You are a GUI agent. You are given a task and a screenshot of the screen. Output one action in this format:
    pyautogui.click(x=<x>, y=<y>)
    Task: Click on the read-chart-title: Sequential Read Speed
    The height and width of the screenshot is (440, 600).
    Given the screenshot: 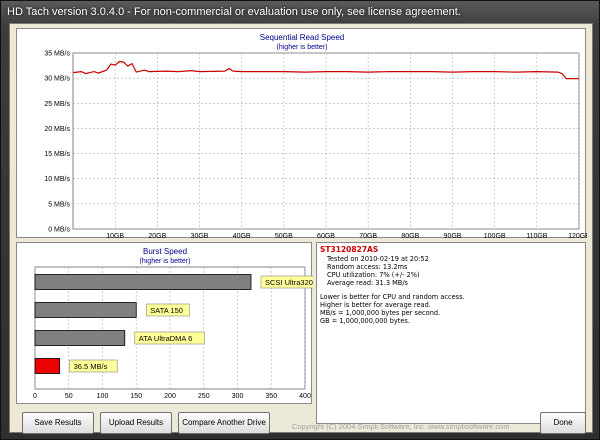 What is the action you would take?
    pyautogui.click(x=302, y=37)
    